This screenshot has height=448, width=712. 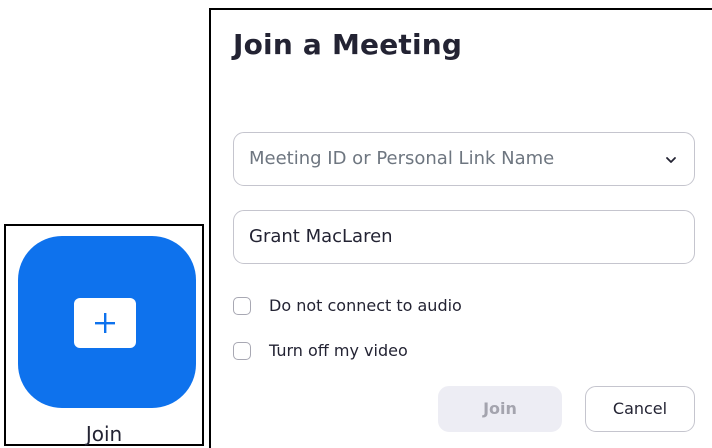 What do you see at coordinates (338, 350) in the screenshot?
I see `turn-off-video-label: Turn off my video` at bounding box center [338, 350].